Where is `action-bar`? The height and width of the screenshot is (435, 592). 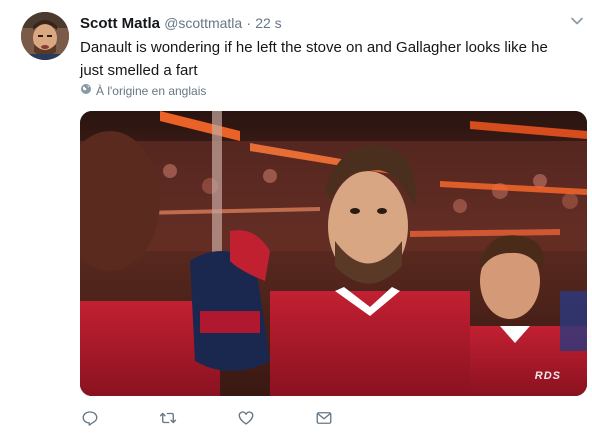
action-bar is located at coordinates (236, 418).